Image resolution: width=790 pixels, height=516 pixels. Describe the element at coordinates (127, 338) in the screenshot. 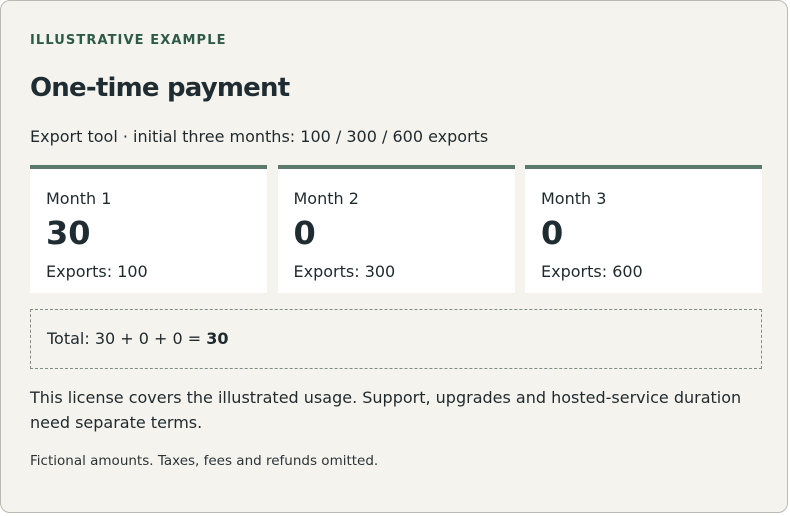

I see `total-formula: Total: 30 + 0 + 0 =` at that location.